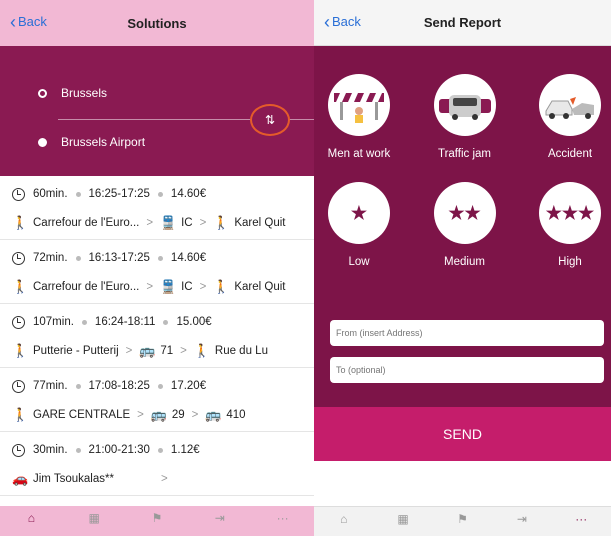 Image resolution: width=611 pixels, height=536 pixels. Describe the element at coordinates (185, 450) in the screenshot. I see `trip-price: 1.12€` at that location.